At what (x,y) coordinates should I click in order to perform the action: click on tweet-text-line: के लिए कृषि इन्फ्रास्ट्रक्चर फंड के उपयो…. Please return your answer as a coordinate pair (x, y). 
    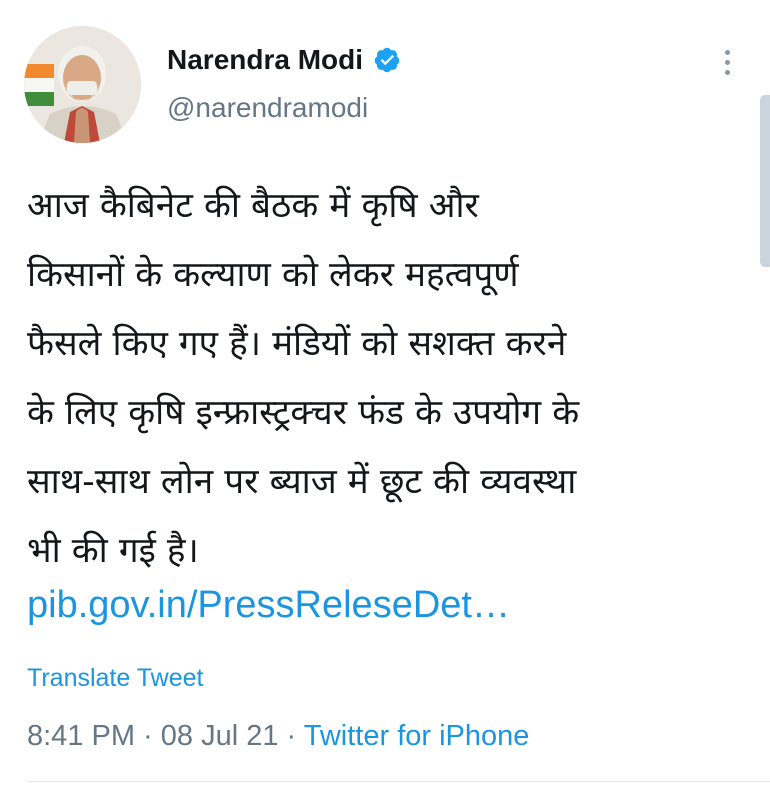
    Looking at the image, I should click on (303, 413).